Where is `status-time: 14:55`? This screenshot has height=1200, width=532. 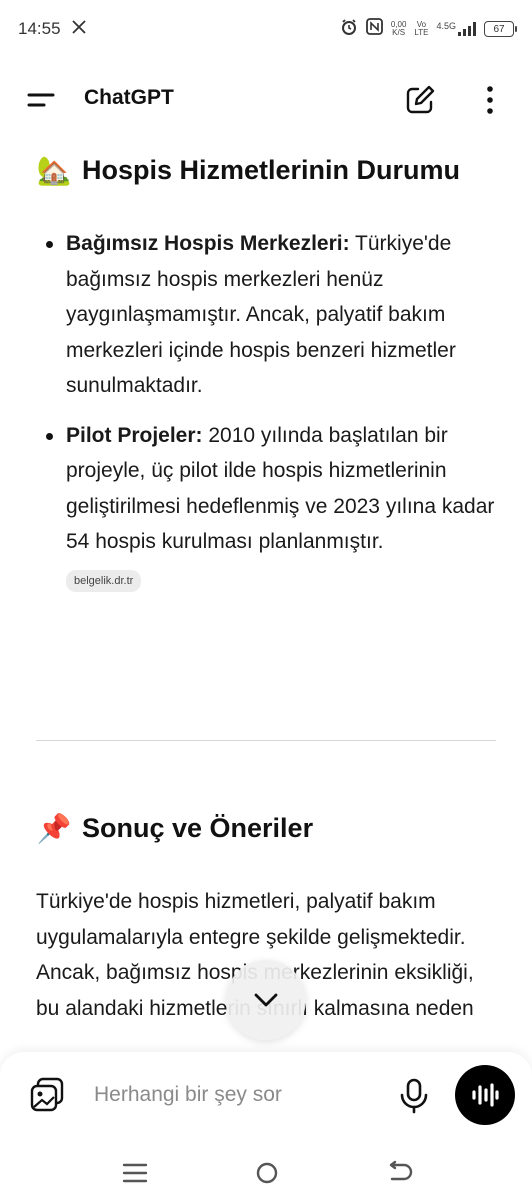 status-time: 14:55 is located at coordinates (39, 28).